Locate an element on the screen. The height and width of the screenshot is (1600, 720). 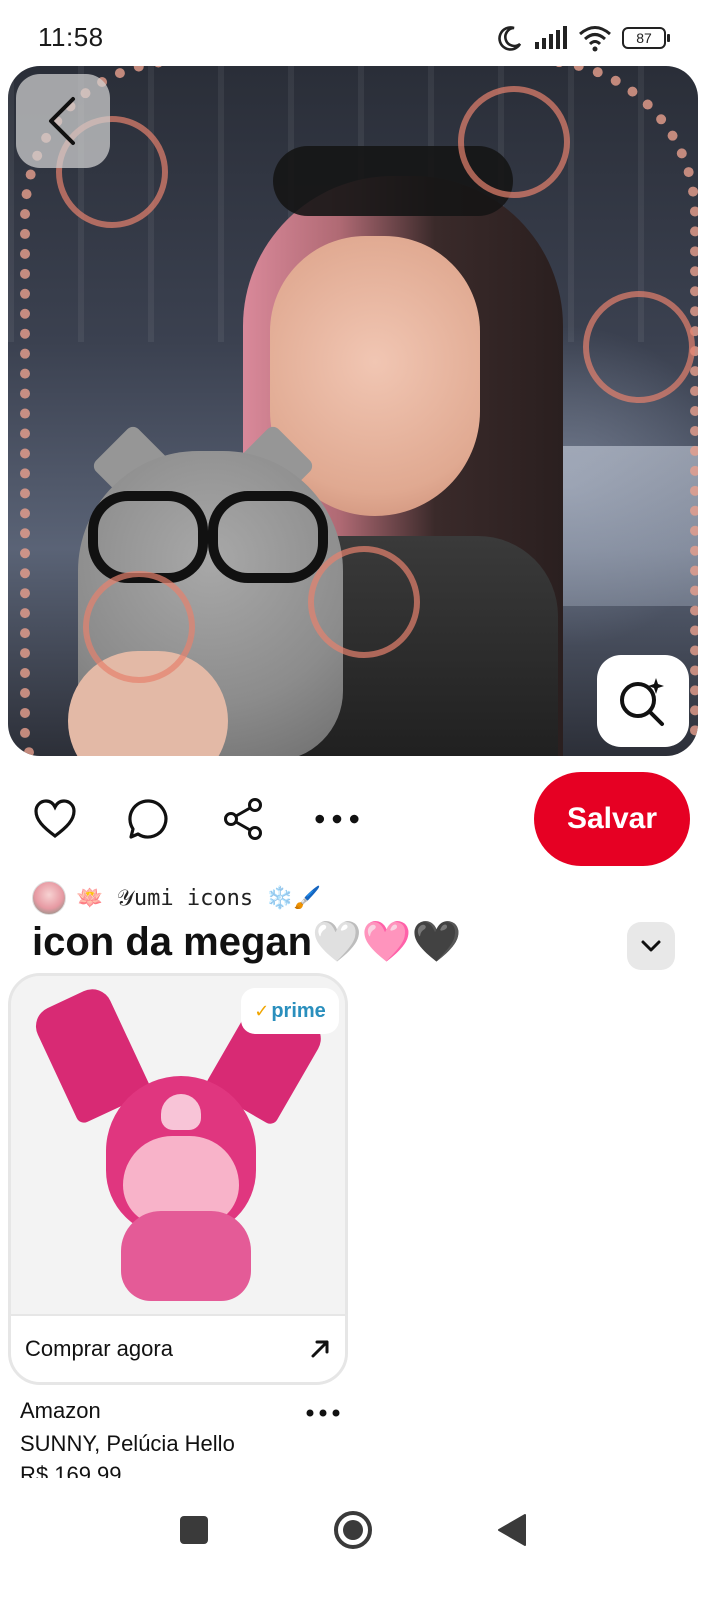
pin-actions: Salvar is located at coordinates (360, 819).